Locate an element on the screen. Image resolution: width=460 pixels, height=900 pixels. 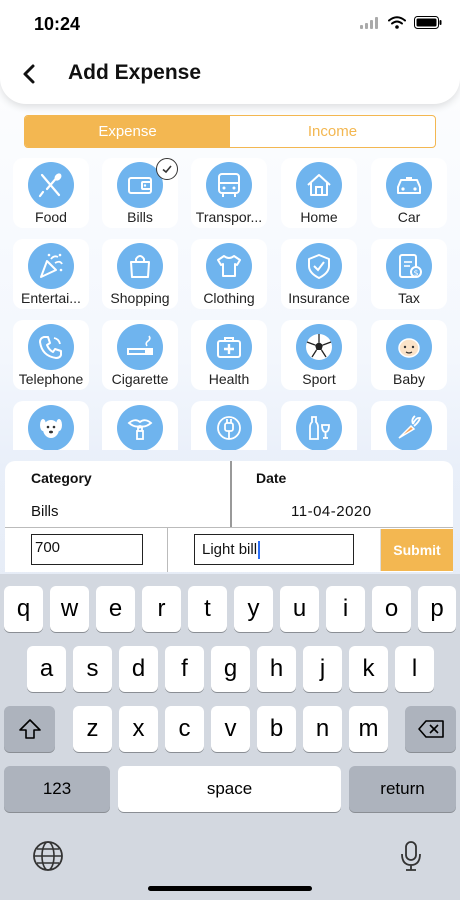
category-baby: Baby is located at coordinates (409, 355).